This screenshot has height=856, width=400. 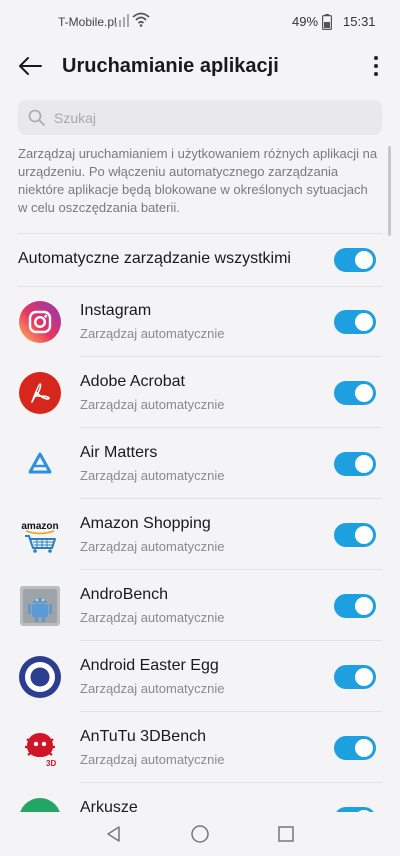 What do you see at coordinates (40, 537) in the screenshot?
I see `amazon-shopping-icon: amazon` at bounding box center [40, 537].